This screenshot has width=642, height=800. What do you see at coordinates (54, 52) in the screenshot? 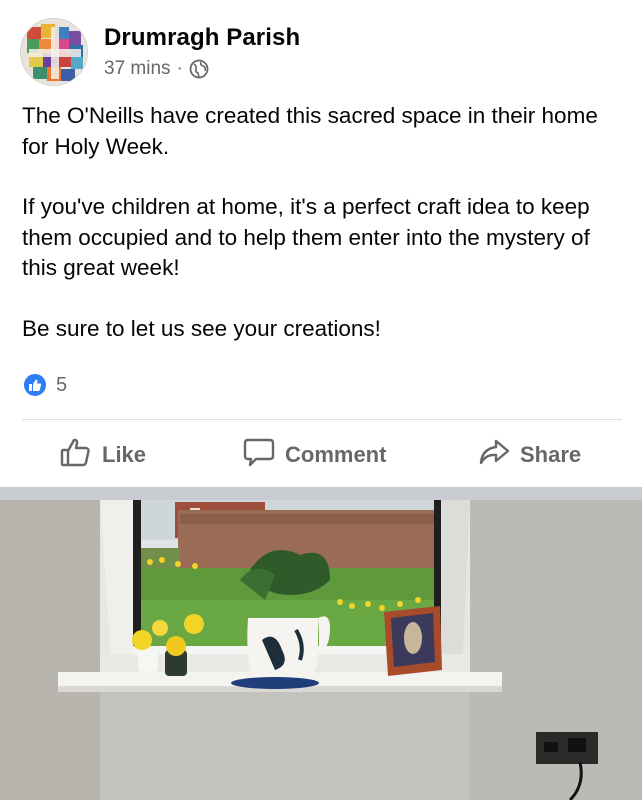
I see `page-avatar` at bounding box center [54, 52].